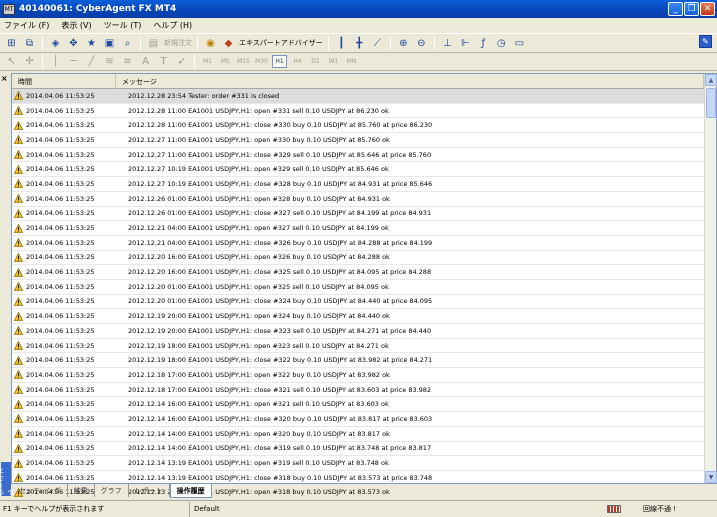  Describe the element at coordinates (333, 61) in the screenshot. I see `timeframe-w1: W1` at that location.